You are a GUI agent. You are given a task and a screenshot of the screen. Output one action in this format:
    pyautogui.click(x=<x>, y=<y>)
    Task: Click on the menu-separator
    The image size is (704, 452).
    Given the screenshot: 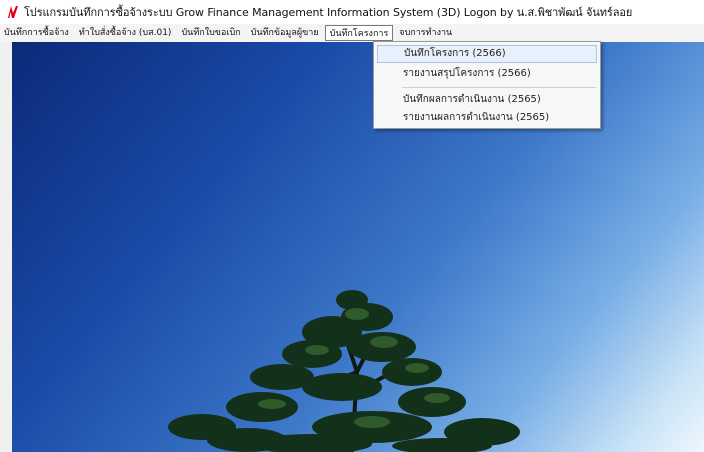 What is the action you would take?
    pyautogui.click(x=499, y=87)
    